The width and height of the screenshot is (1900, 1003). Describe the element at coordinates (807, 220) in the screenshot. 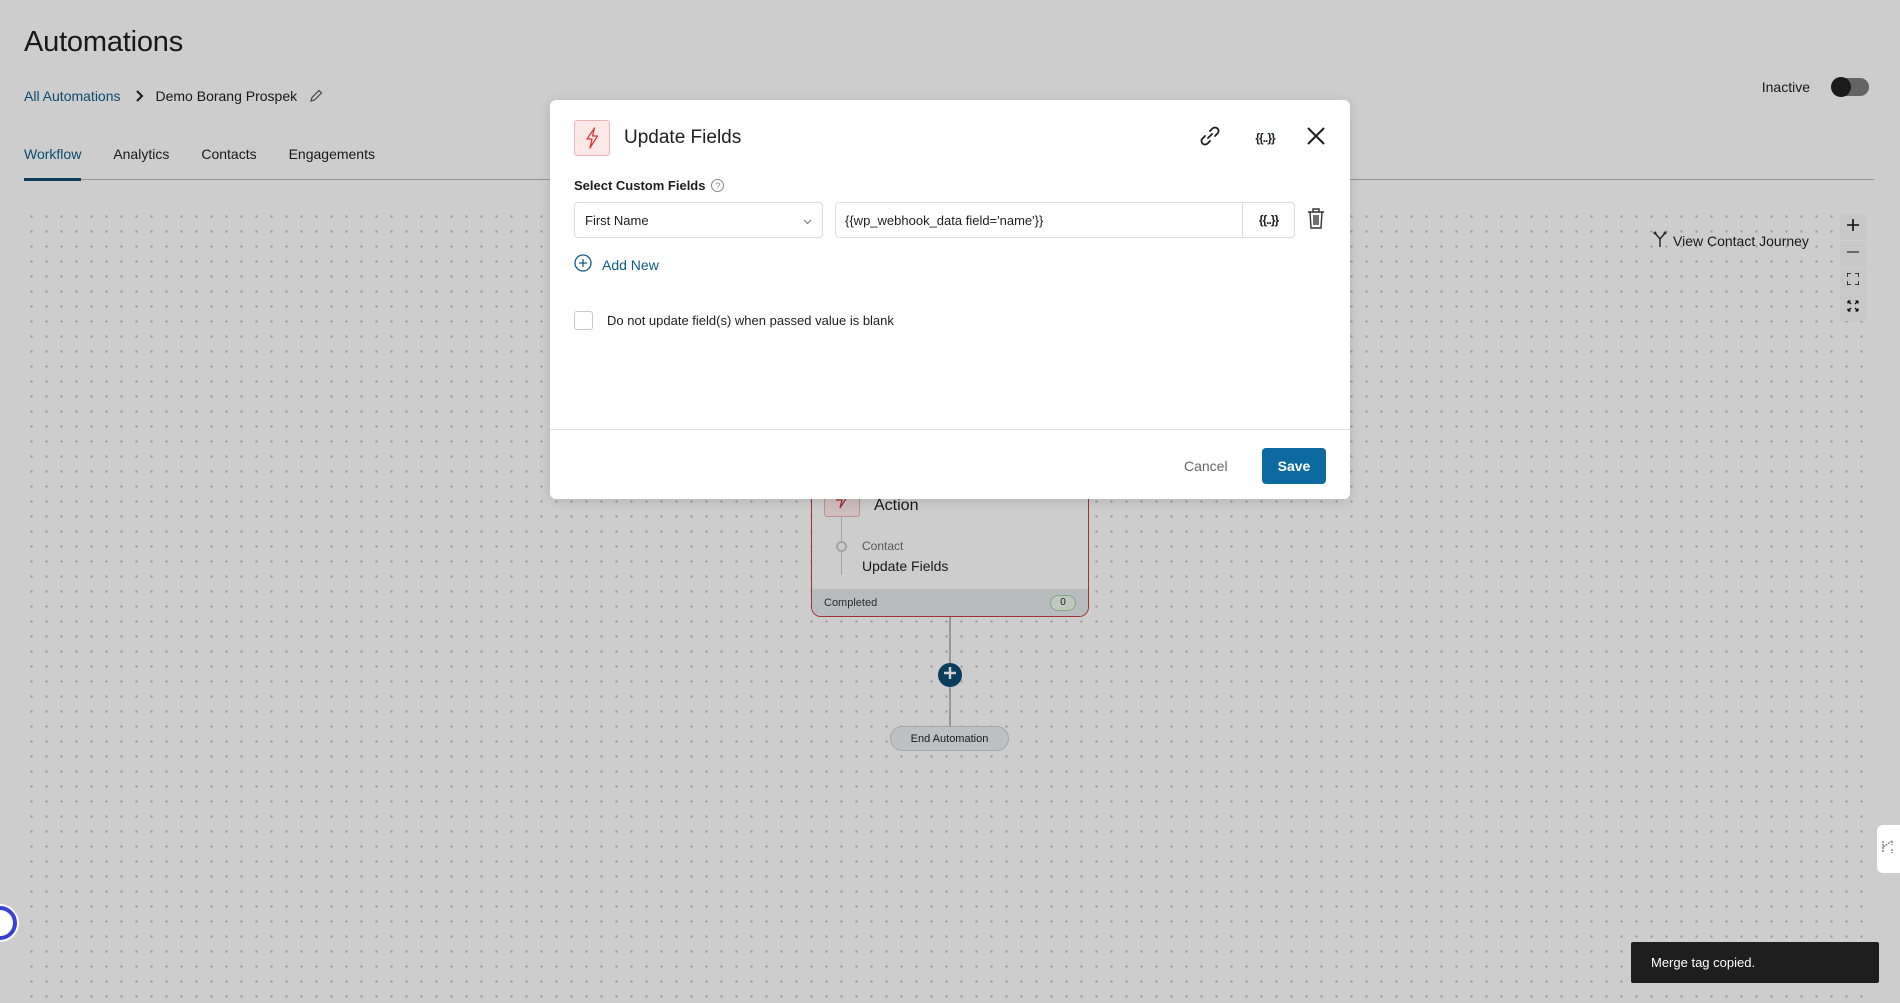

I see `chevron-down-icon` at that location.